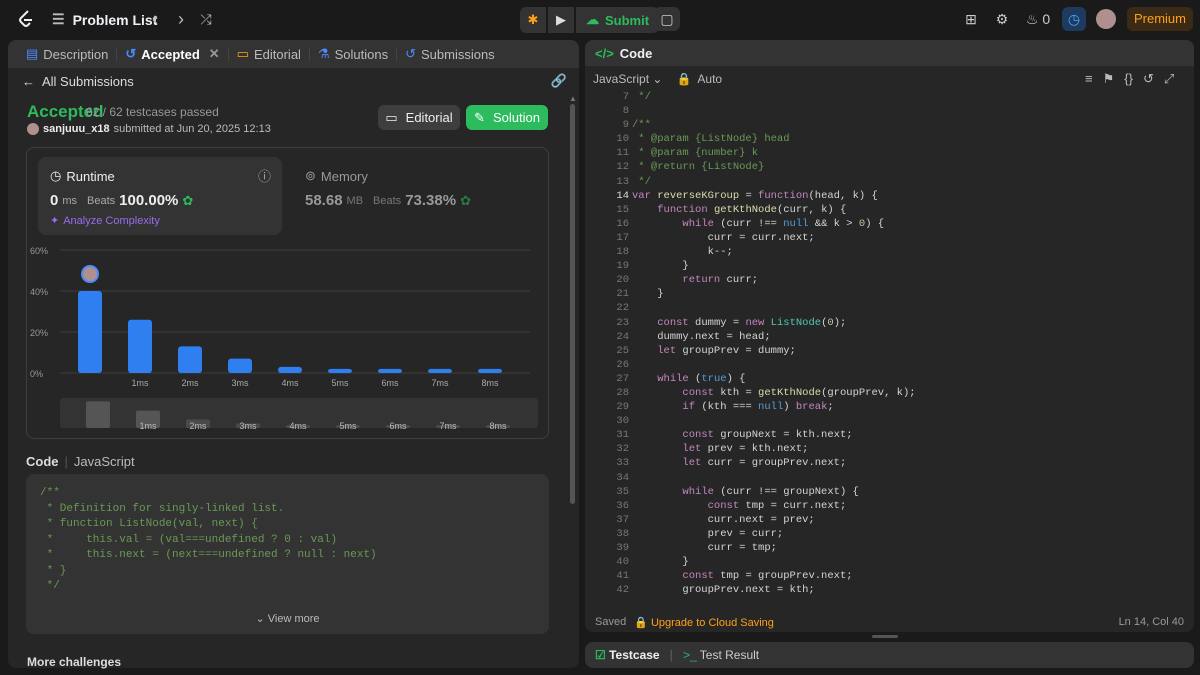  I want to click on prev-problem-icon: ‹, so click(155, 19).